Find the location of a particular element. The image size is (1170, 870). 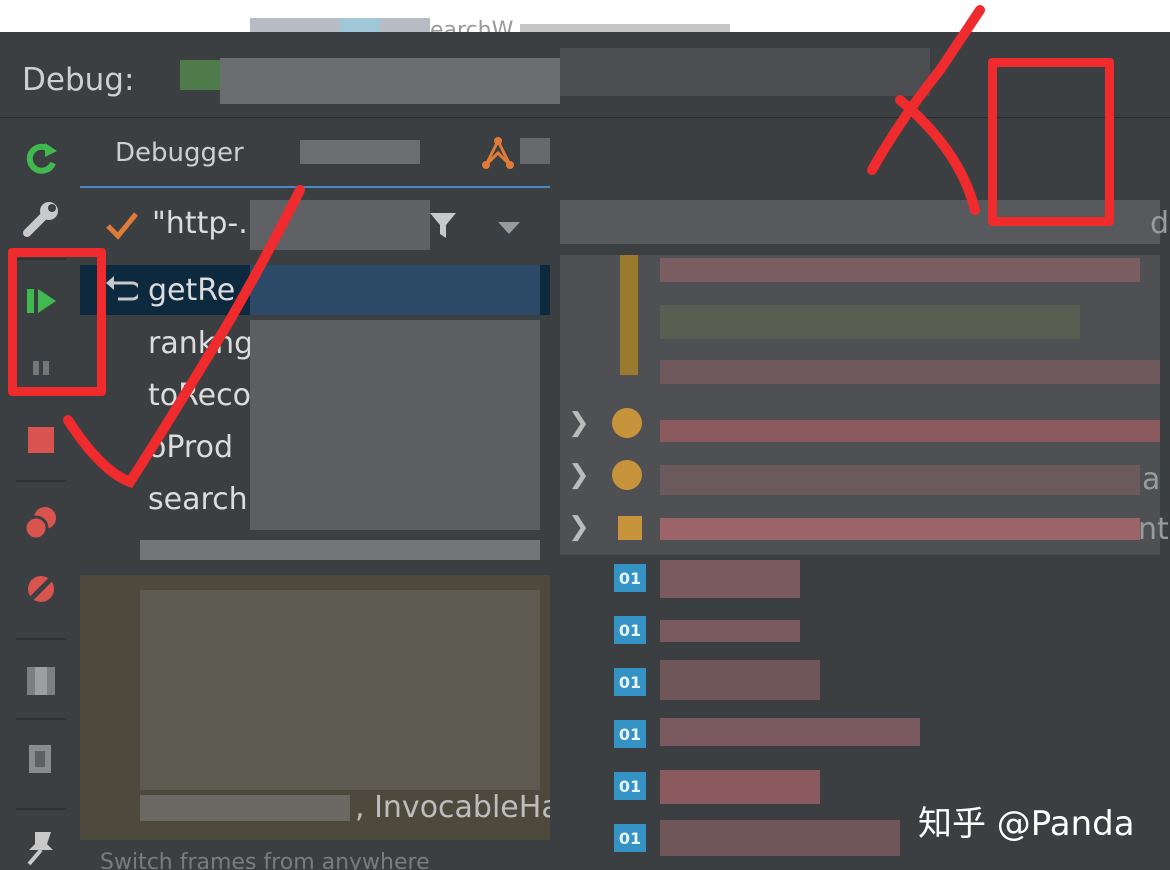

watermark: 知乎 @Panda is located at coordinates (1026, 824).